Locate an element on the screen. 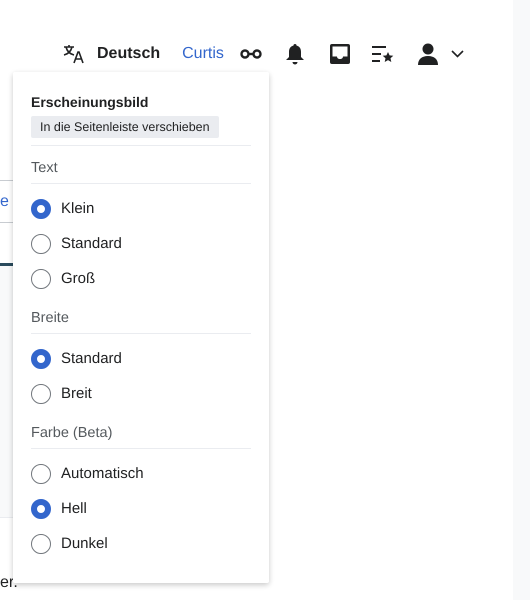  option-label: Breit is located at coordinates (76, 393).